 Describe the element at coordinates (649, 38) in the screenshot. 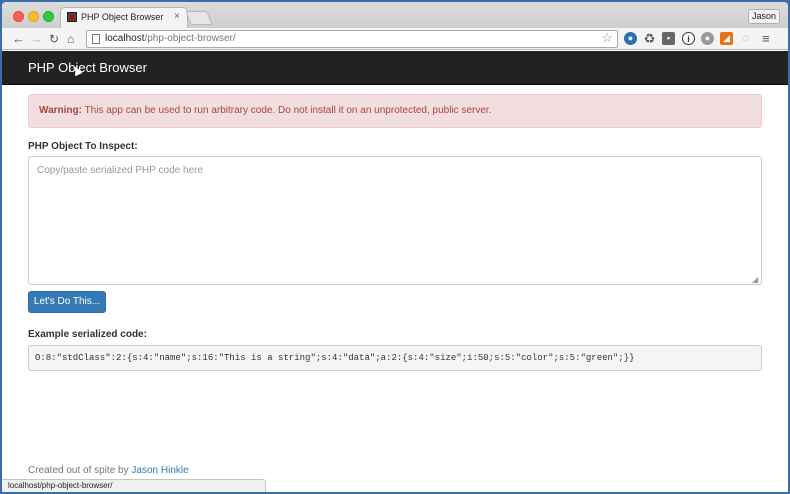

I see `extension-recycle-icon: ♻` at that location.